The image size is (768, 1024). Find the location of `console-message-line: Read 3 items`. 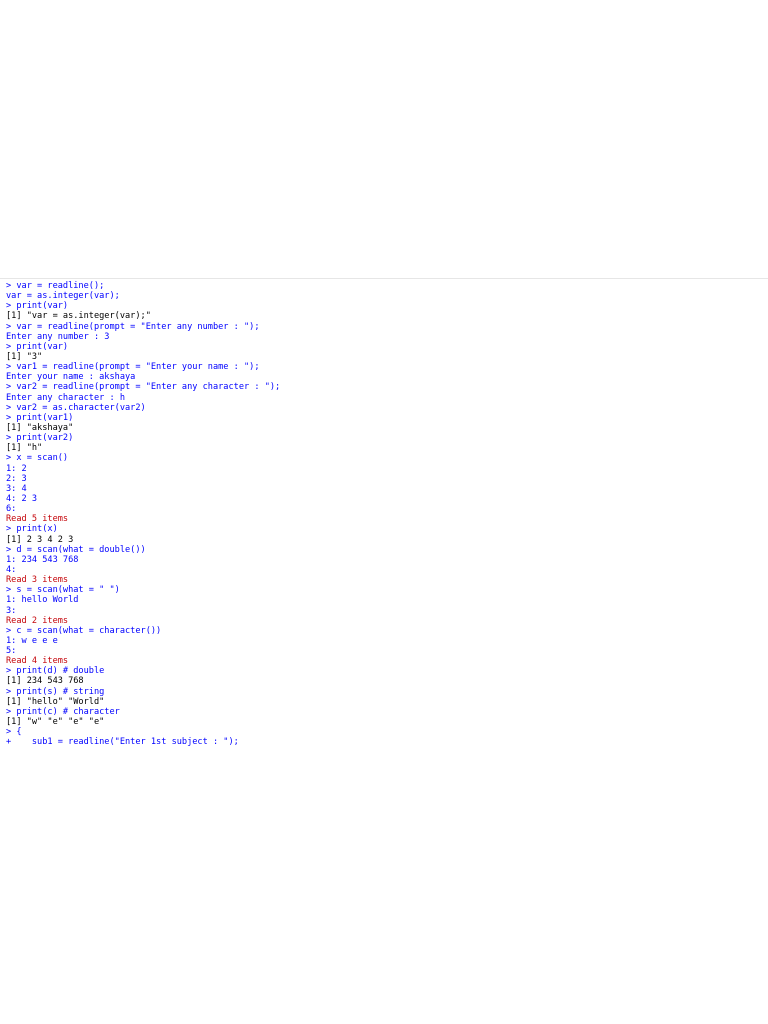

console-message-line: Read 3 items is located at coordinates (37, 580).